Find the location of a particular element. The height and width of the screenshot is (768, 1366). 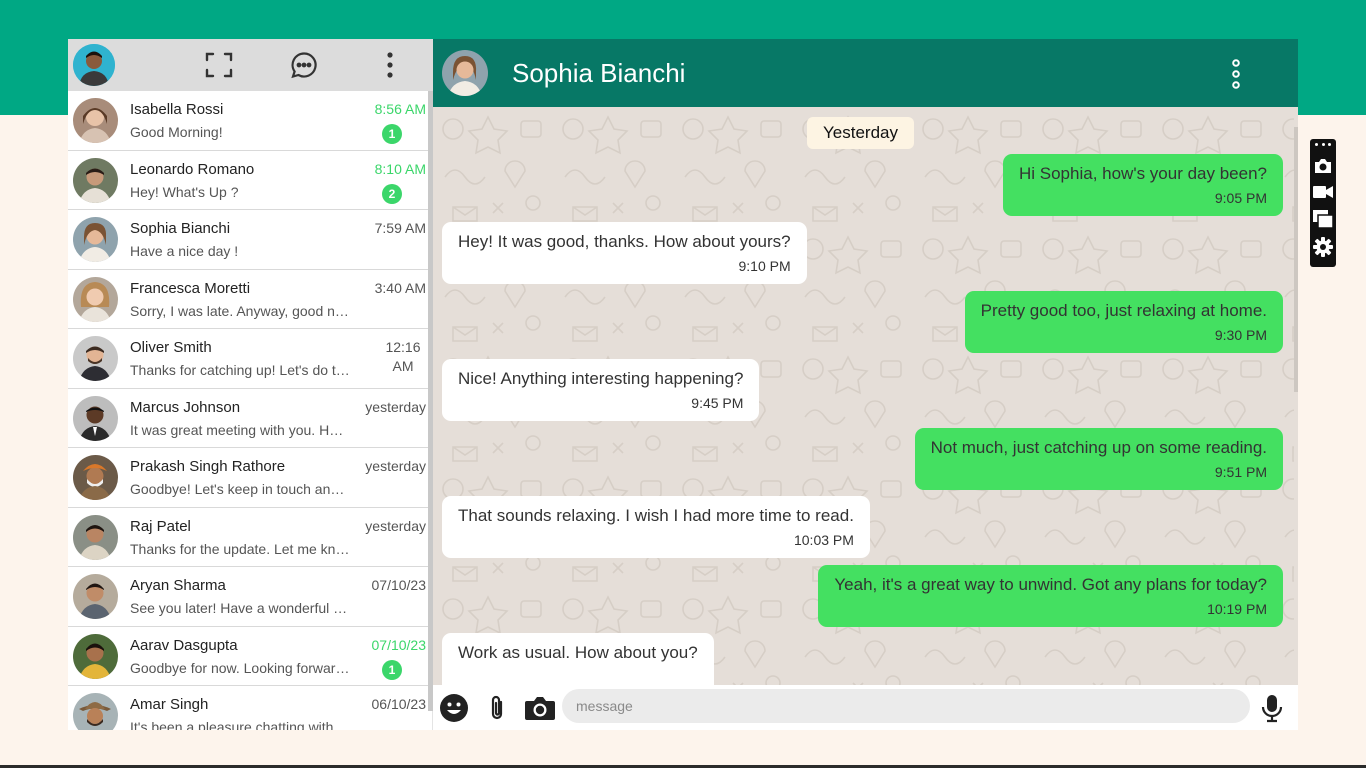

message-bubble-incoming: Work as usual. How about you? is located at coordinates (578, 659).